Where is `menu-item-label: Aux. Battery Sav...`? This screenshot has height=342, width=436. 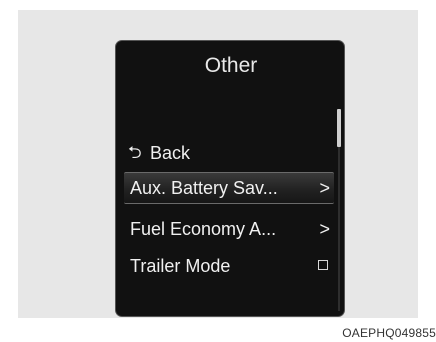
menu-item-label: Aux. Battery Sav... is located at coordinates (204, 188).